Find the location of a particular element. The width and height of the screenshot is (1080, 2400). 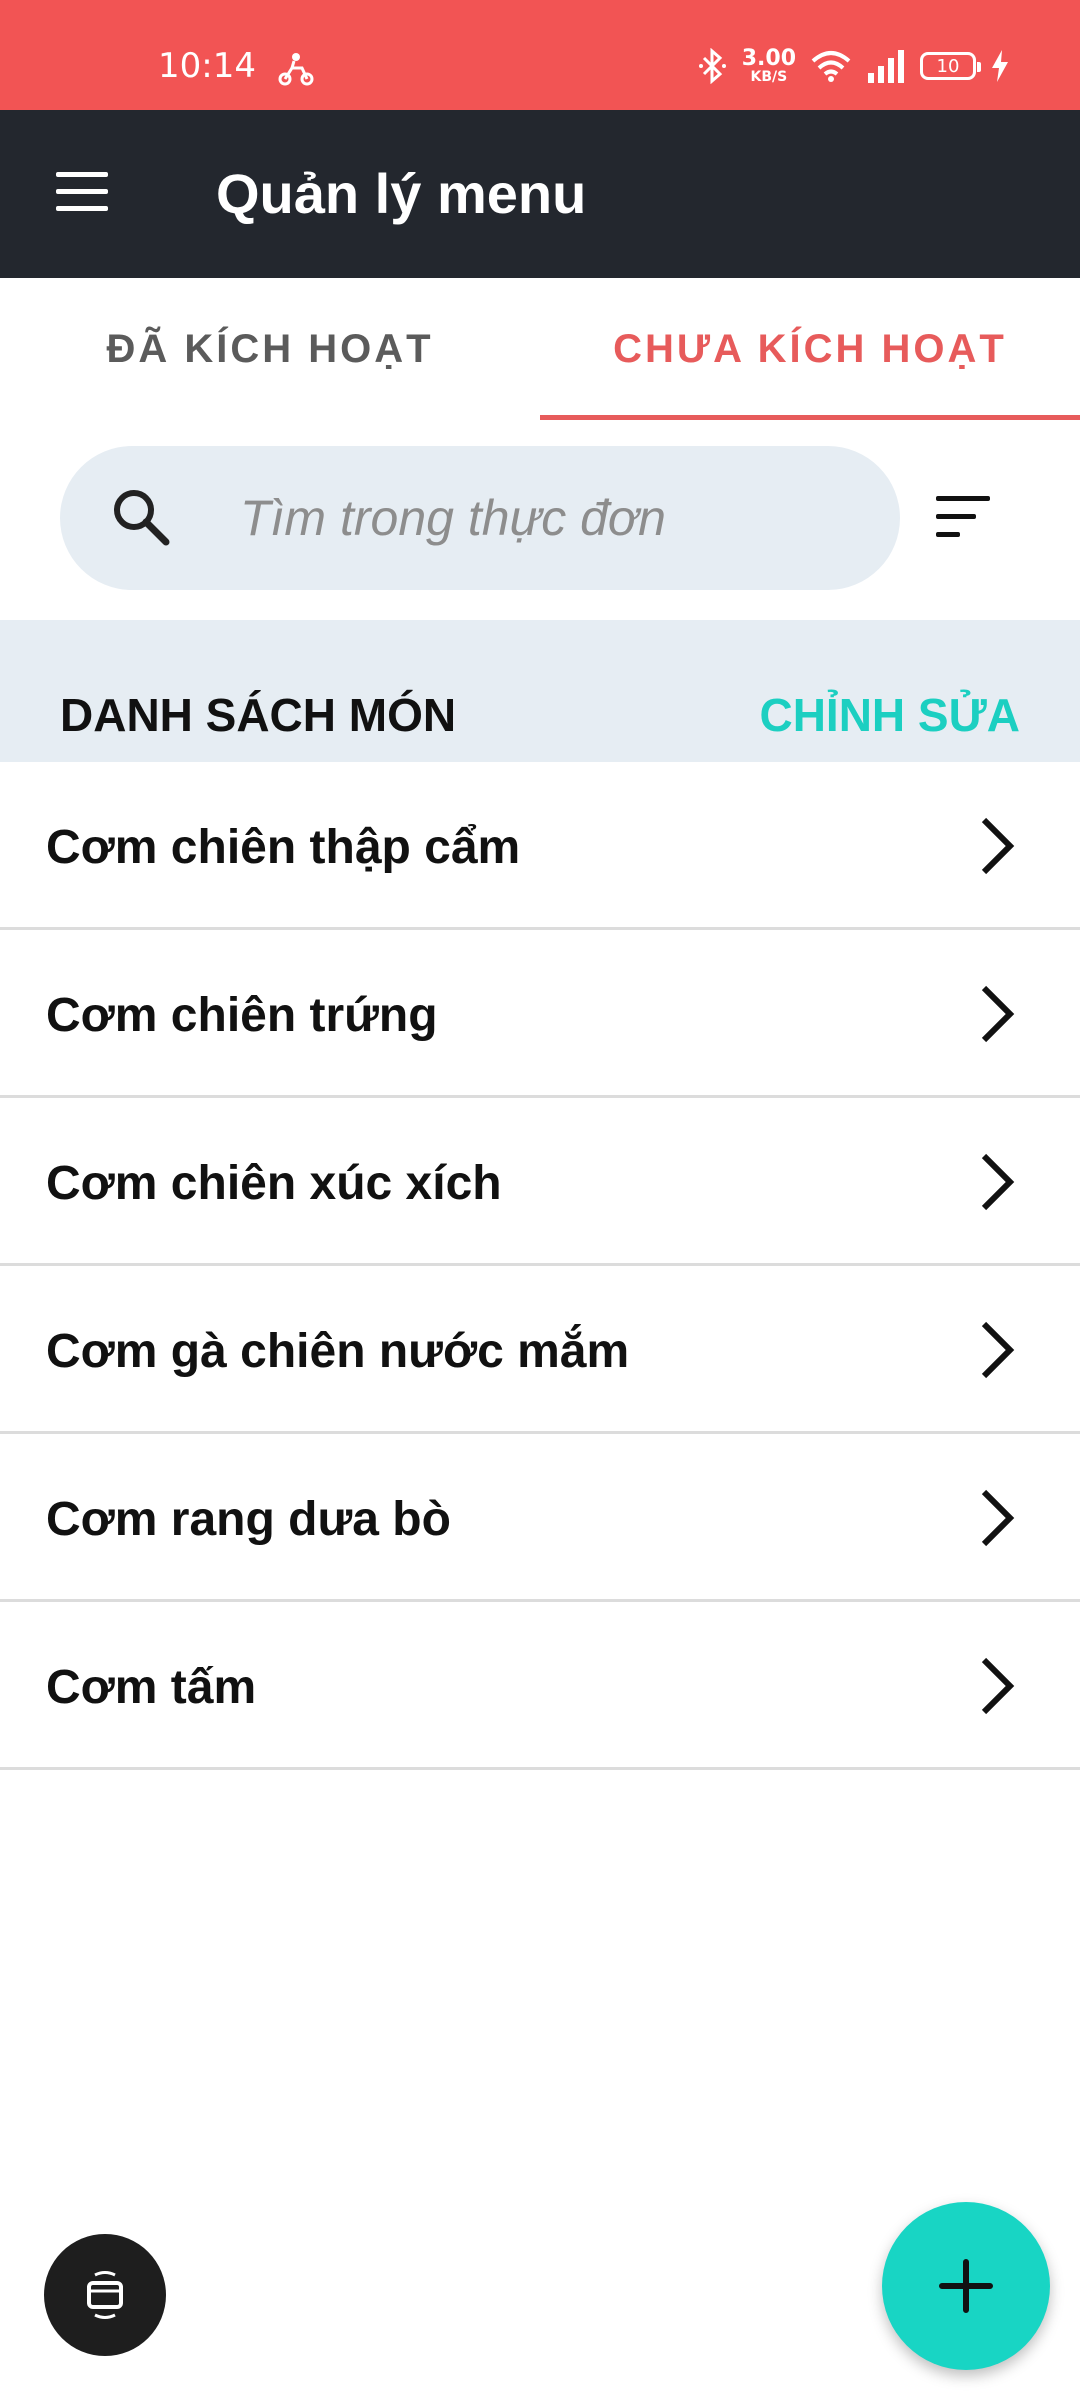

section-title: DANH SÁCH MÓN is located at coordinates (258, 715).